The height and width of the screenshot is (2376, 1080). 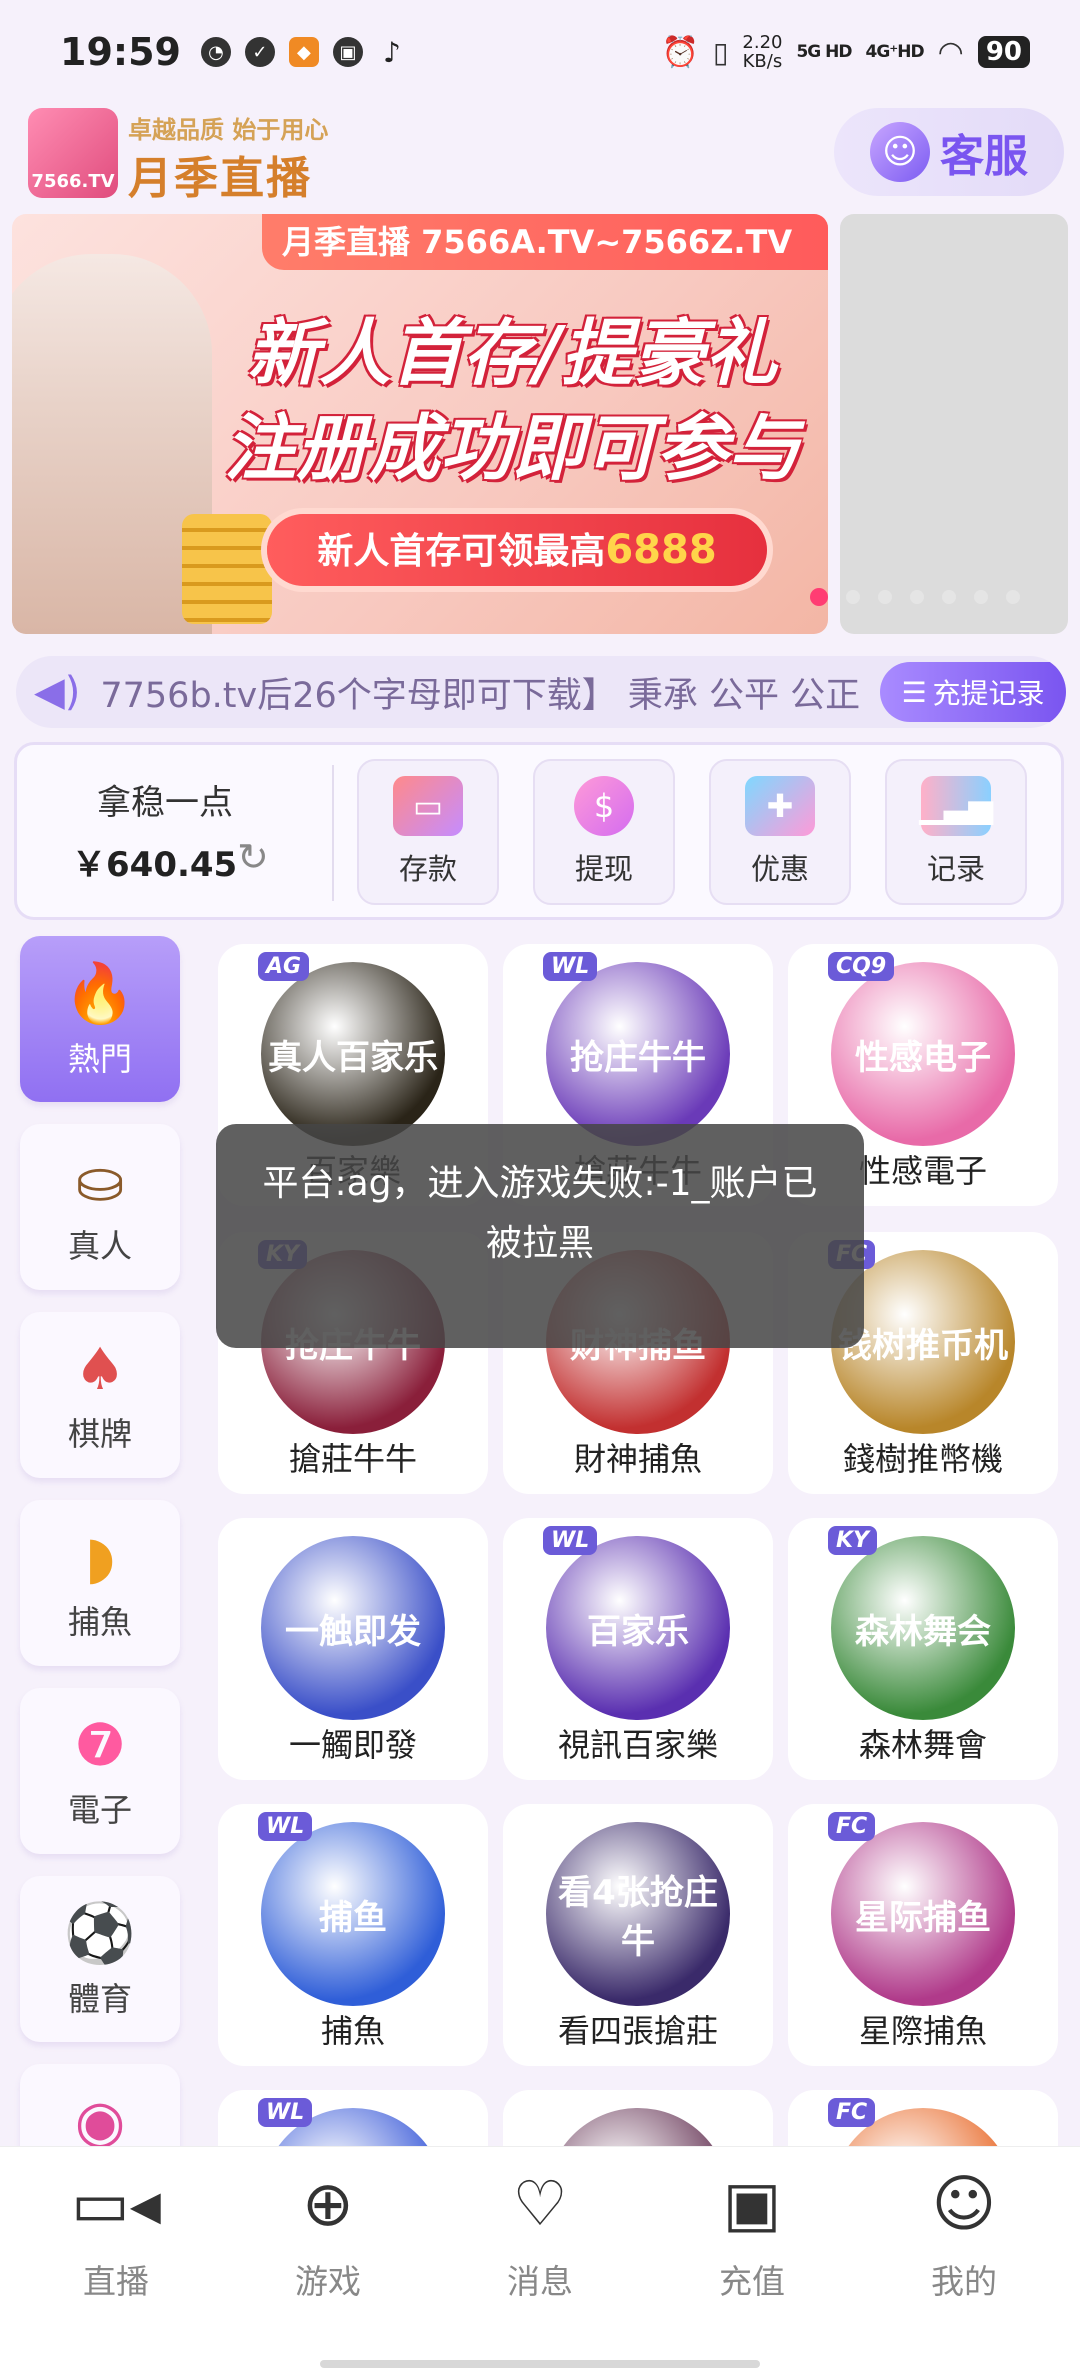 What do you see at coordinates (480, 695) in the screenshot?
I see `notice-text: 7756b.tv后26个字母即可下载】 秉承 公平 公正` at bounding box center [480, 695].